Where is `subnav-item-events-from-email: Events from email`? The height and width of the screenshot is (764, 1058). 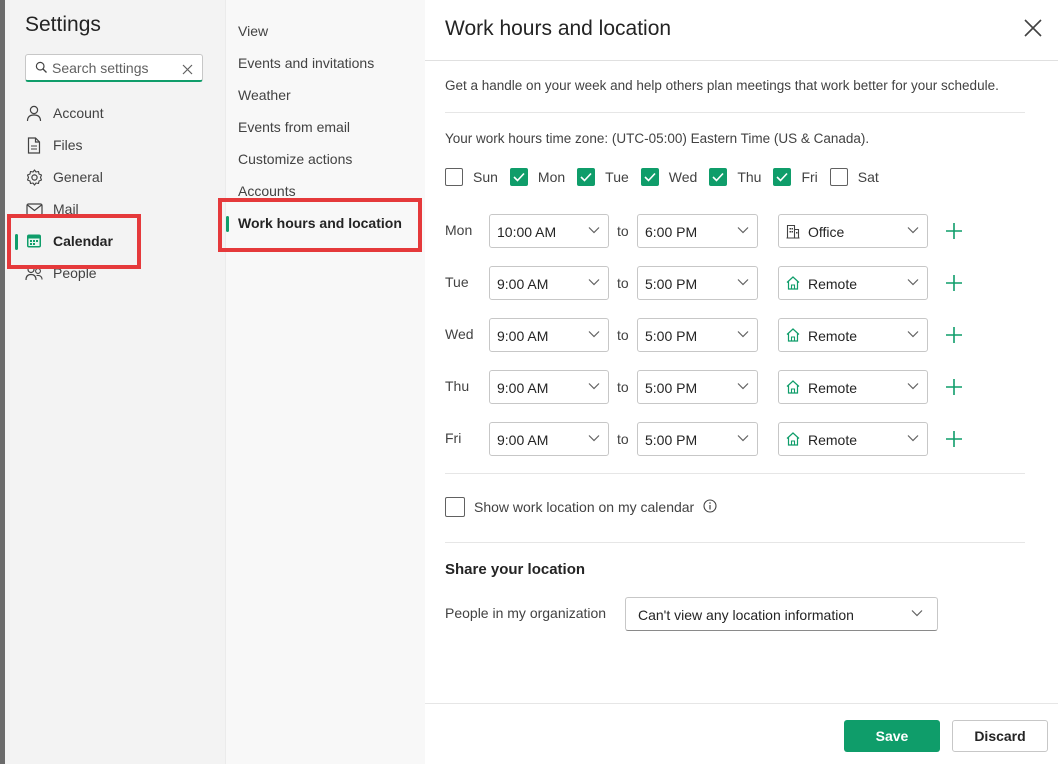 subnav-item-events-from-email: Events from email is located at coordinates (325, 127).